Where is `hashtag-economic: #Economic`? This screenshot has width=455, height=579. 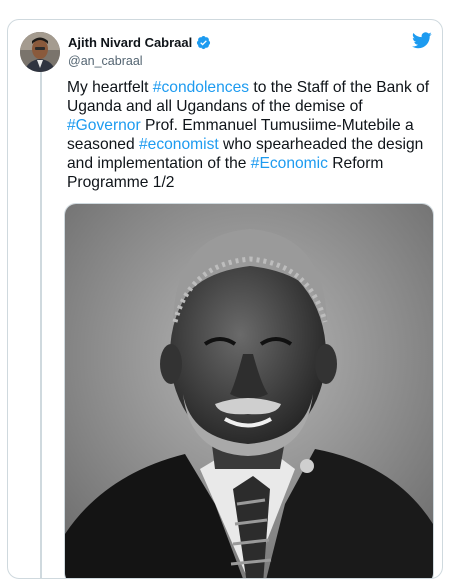
hashtag-economic: #Economic is located at coordinates (289, 163).